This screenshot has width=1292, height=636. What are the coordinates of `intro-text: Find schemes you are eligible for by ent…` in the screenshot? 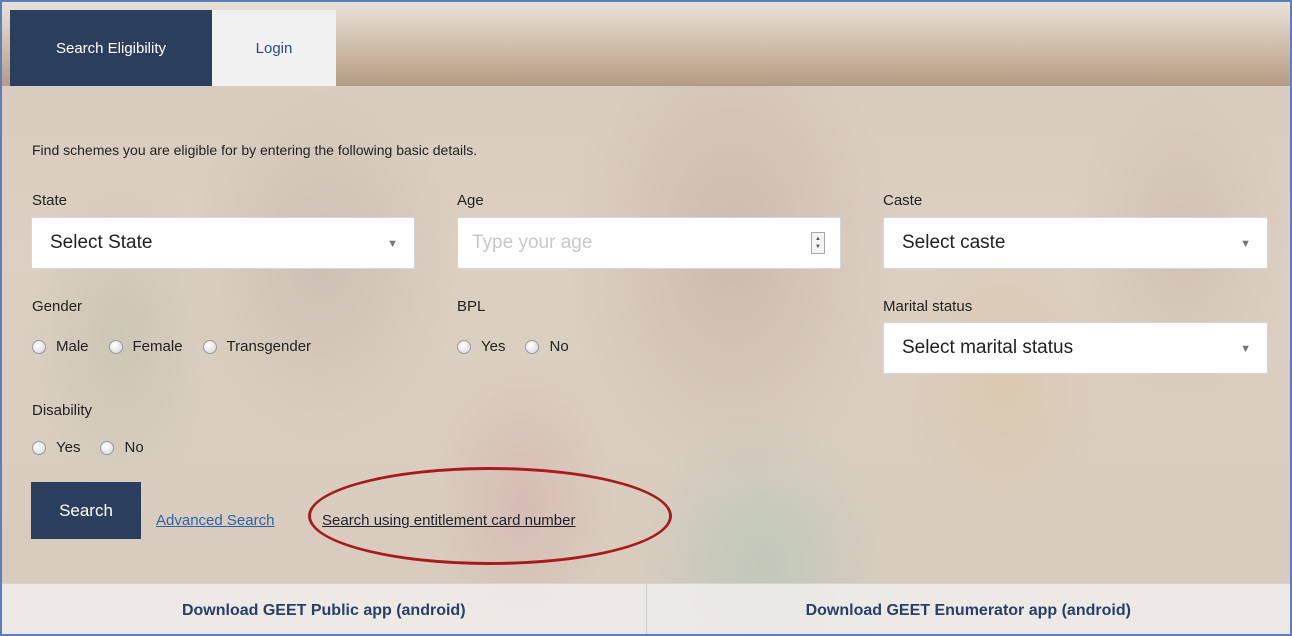 It's located at (255, 150).